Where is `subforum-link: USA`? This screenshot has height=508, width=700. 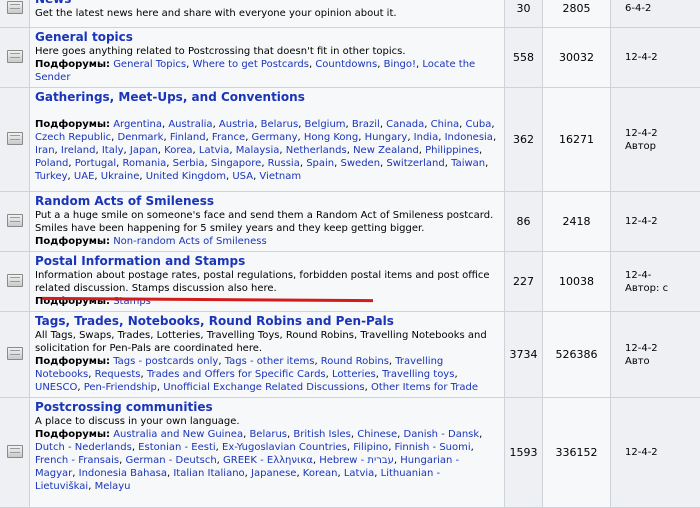 subforum-link: USA is located at coordinates (242, 176).